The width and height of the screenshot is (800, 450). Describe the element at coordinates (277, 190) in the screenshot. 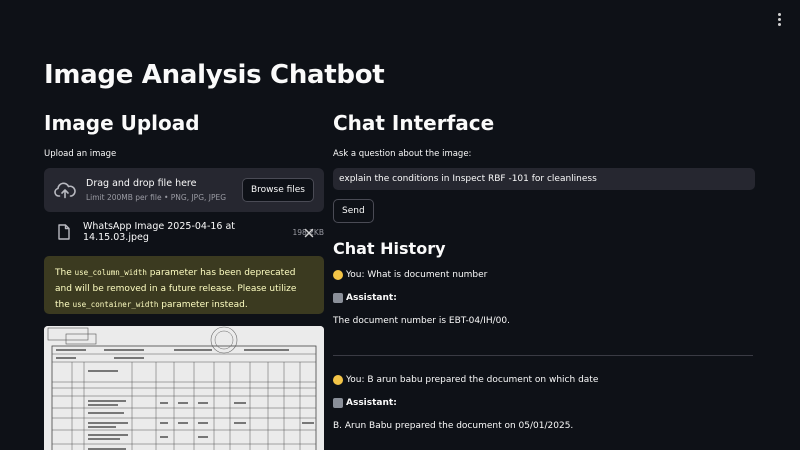

I see `browse-files-button: Browse files` at that location.